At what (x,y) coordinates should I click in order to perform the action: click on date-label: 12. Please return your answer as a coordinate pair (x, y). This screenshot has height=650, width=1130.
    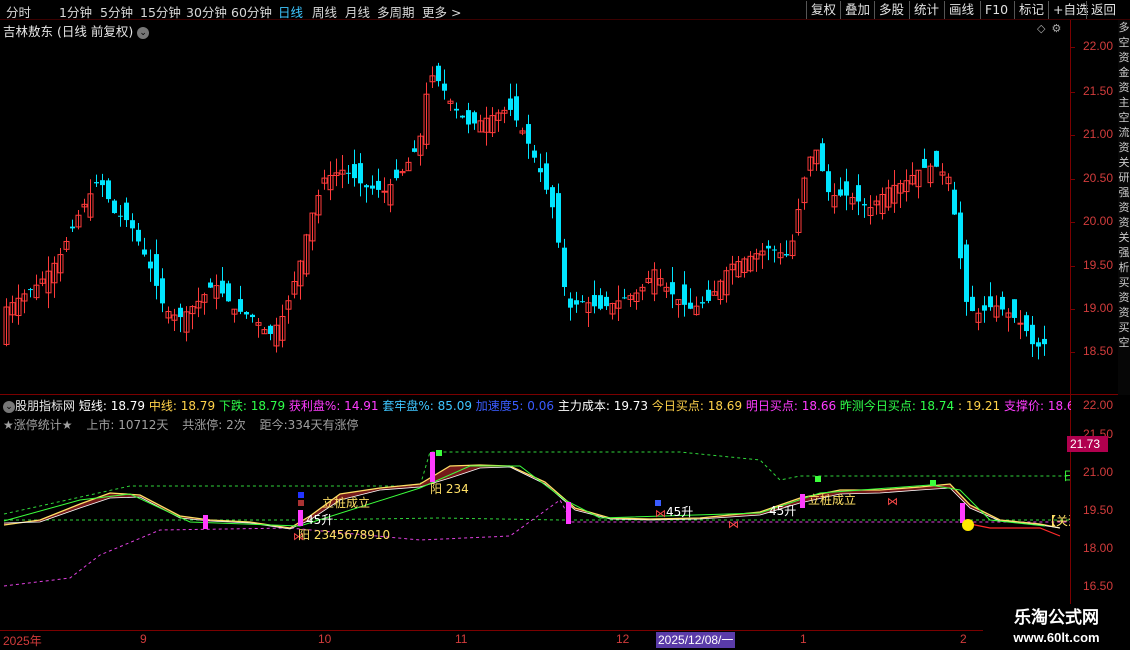
    Looking at the image, I should click on (623, 639).